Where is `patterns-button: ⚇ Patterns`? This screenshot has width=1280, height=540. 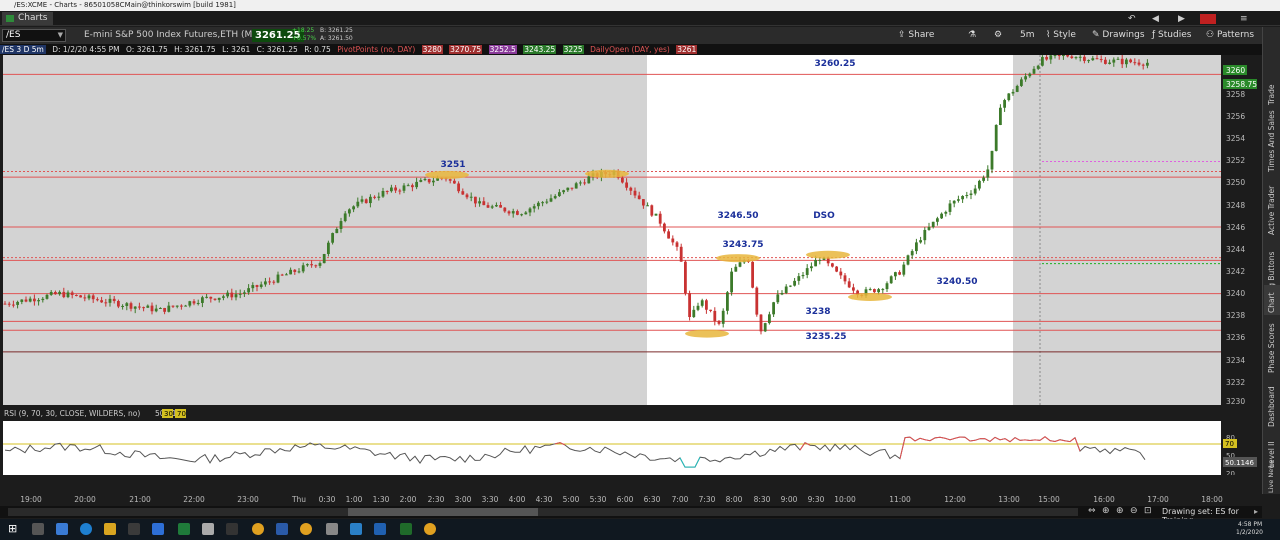 patterns-button: ⚇ Patterns is located at coordinates (1230, 35).